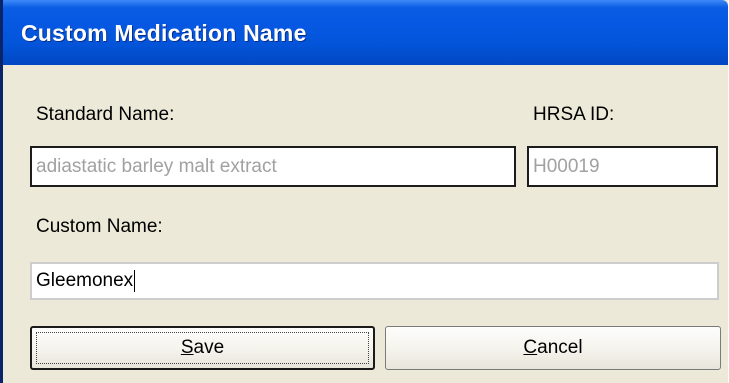 The width and height of the screenshot is (729, 383). Describe the element at coordinates (156, 166) in the screenshot. I see `standard-name-value: adiastatic barley malt extract` at that location.